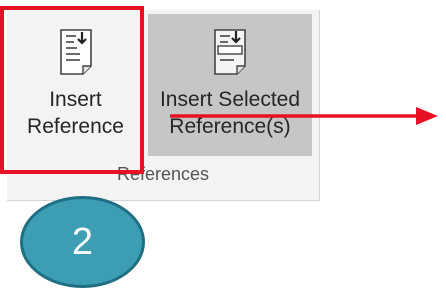  I want to click on arrow-right-icon, so click(304, 116).